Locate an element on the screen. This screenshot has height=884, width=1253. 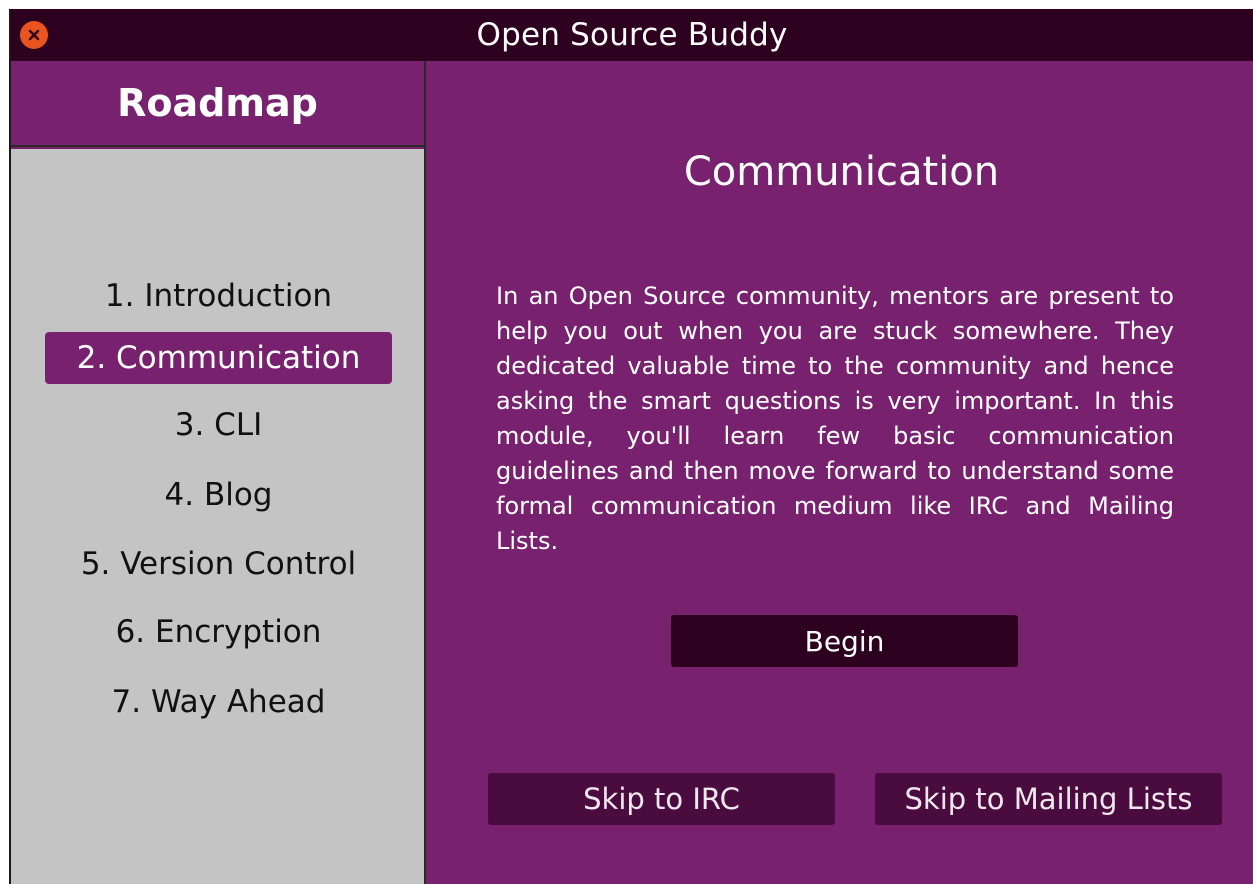
window-title: Open Source Buddy is located at coordinates (632, 35).